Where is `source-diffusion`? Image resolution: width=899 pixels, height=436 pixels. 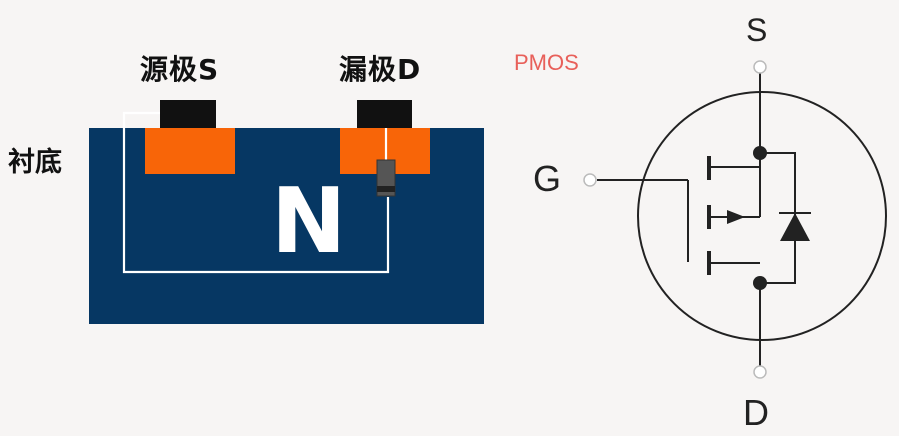
source-diffusion is located at coordinates (190, 151).